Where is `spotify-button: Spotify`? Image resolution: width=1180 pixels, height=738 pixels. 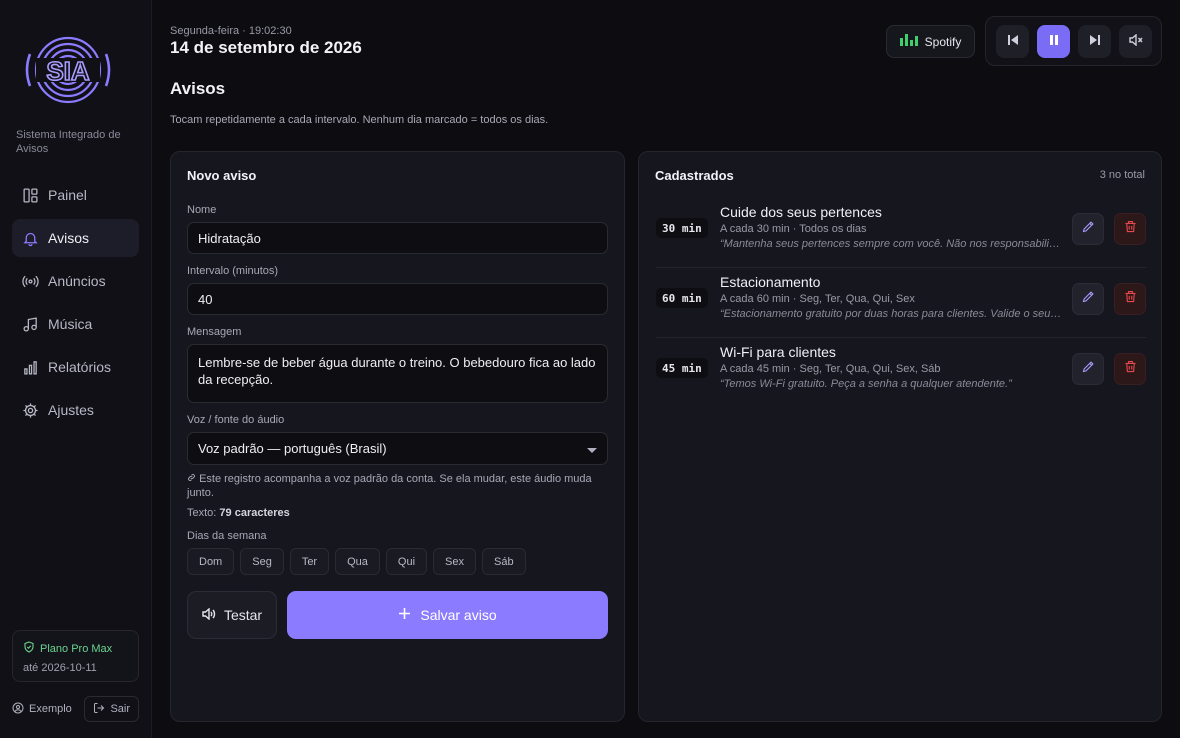 spotify-button: Spotify is located at coordinates (930, 41).